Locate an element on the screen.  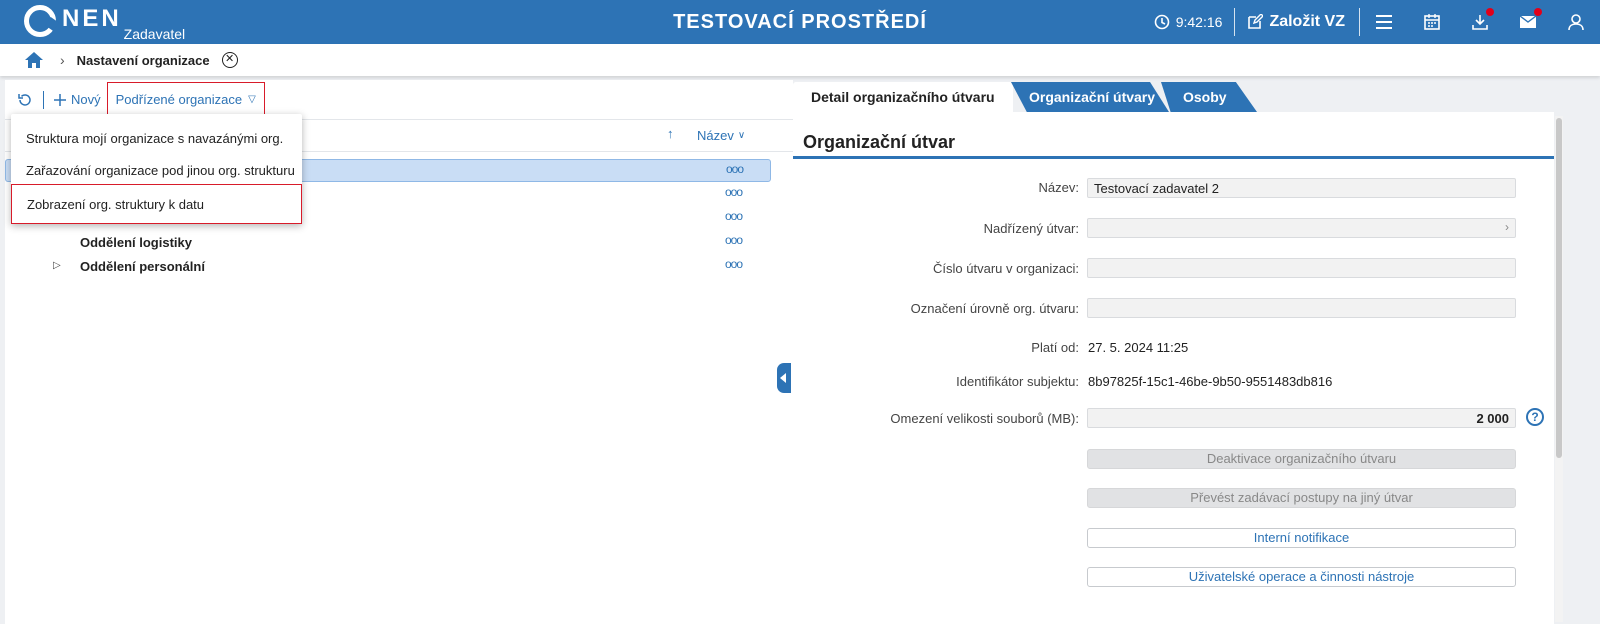
create-vz-button: Založit VZ is located at coordinates (1297, 22).